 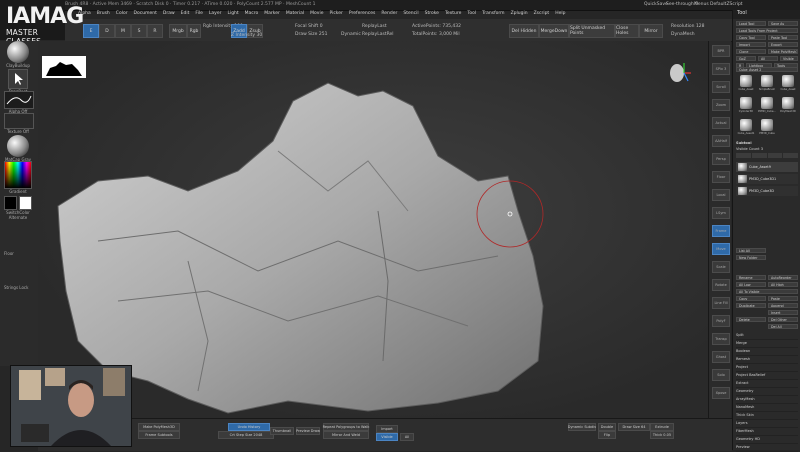 What do you see at coordinates (387, 429) in the screenshot?
I see `import-button: Import` at bounding box center [387, 429].